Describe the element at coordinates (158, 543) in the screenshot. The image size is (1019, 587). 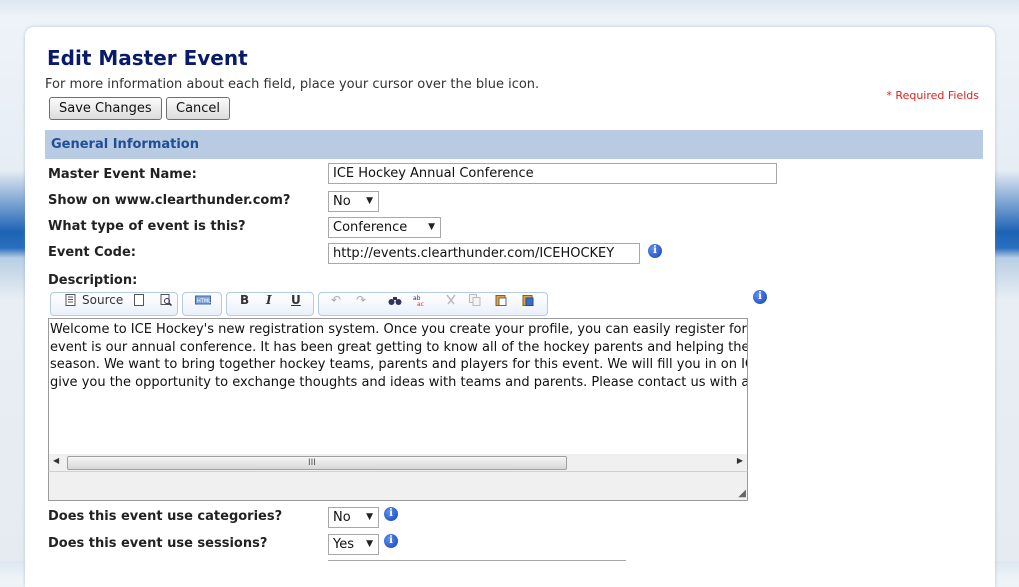
I see `sessions-label: Does this event use sessions?` at that location.